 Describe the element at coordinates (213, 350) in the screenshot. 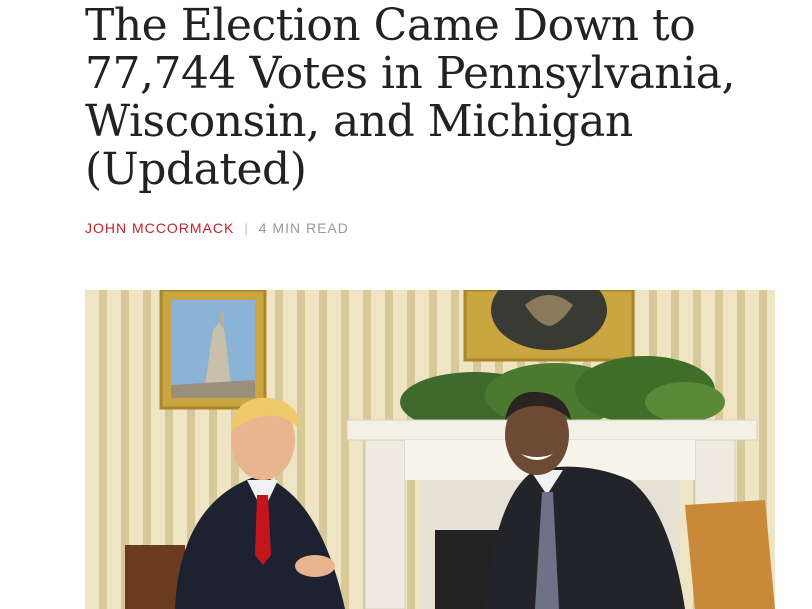

I see `liberty-painting` at that location.